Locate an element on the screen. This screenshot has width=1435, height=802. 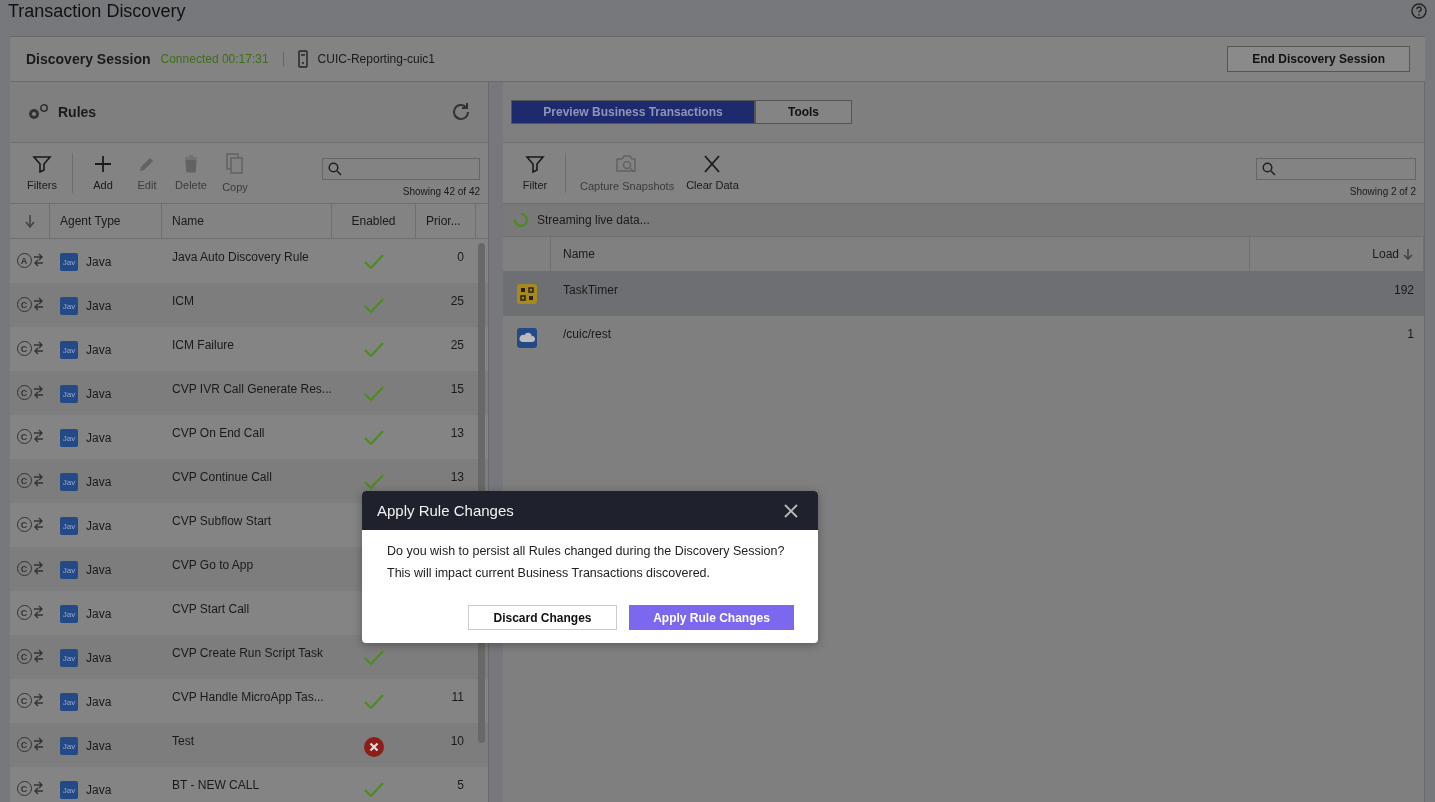
add-tool-button: Add is located at coordinates (103, 173).